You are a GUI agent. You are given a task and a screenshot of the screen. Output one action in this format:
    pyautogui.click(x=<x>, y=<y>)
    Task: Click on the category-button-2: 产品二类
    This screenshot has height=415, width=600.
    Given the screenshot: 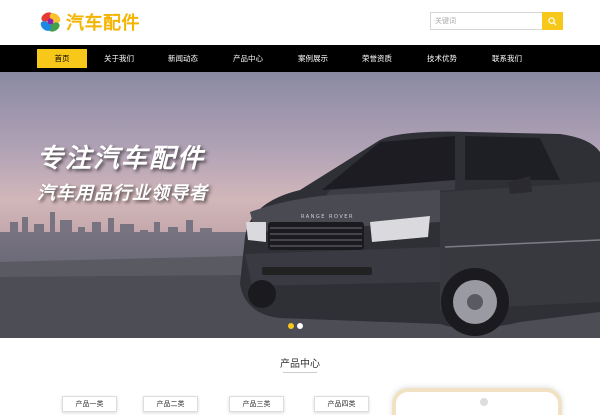 What is the action you would take?
    pyautogui.click(x=170, y=404)
    